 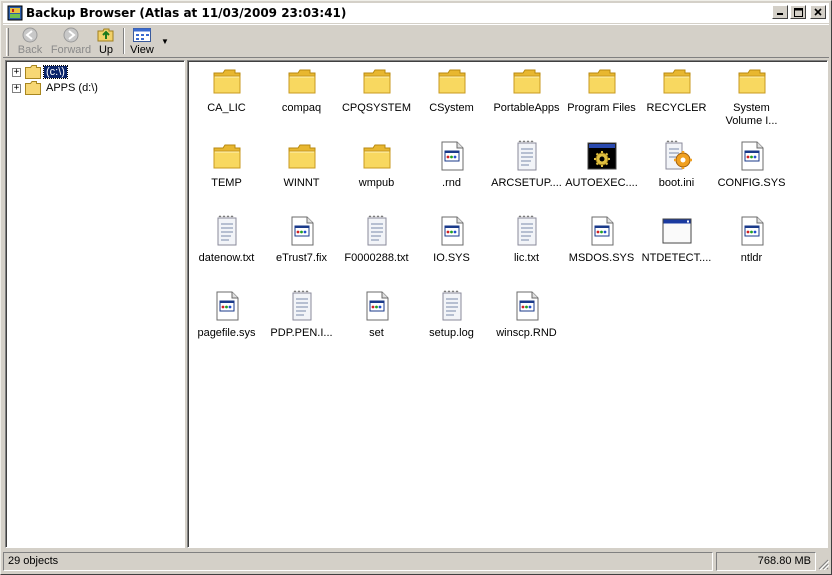 What do you see at coordinates (15, 13) in the screenshot?
I see `backup-app-icon` at bounding box center [15, 13].